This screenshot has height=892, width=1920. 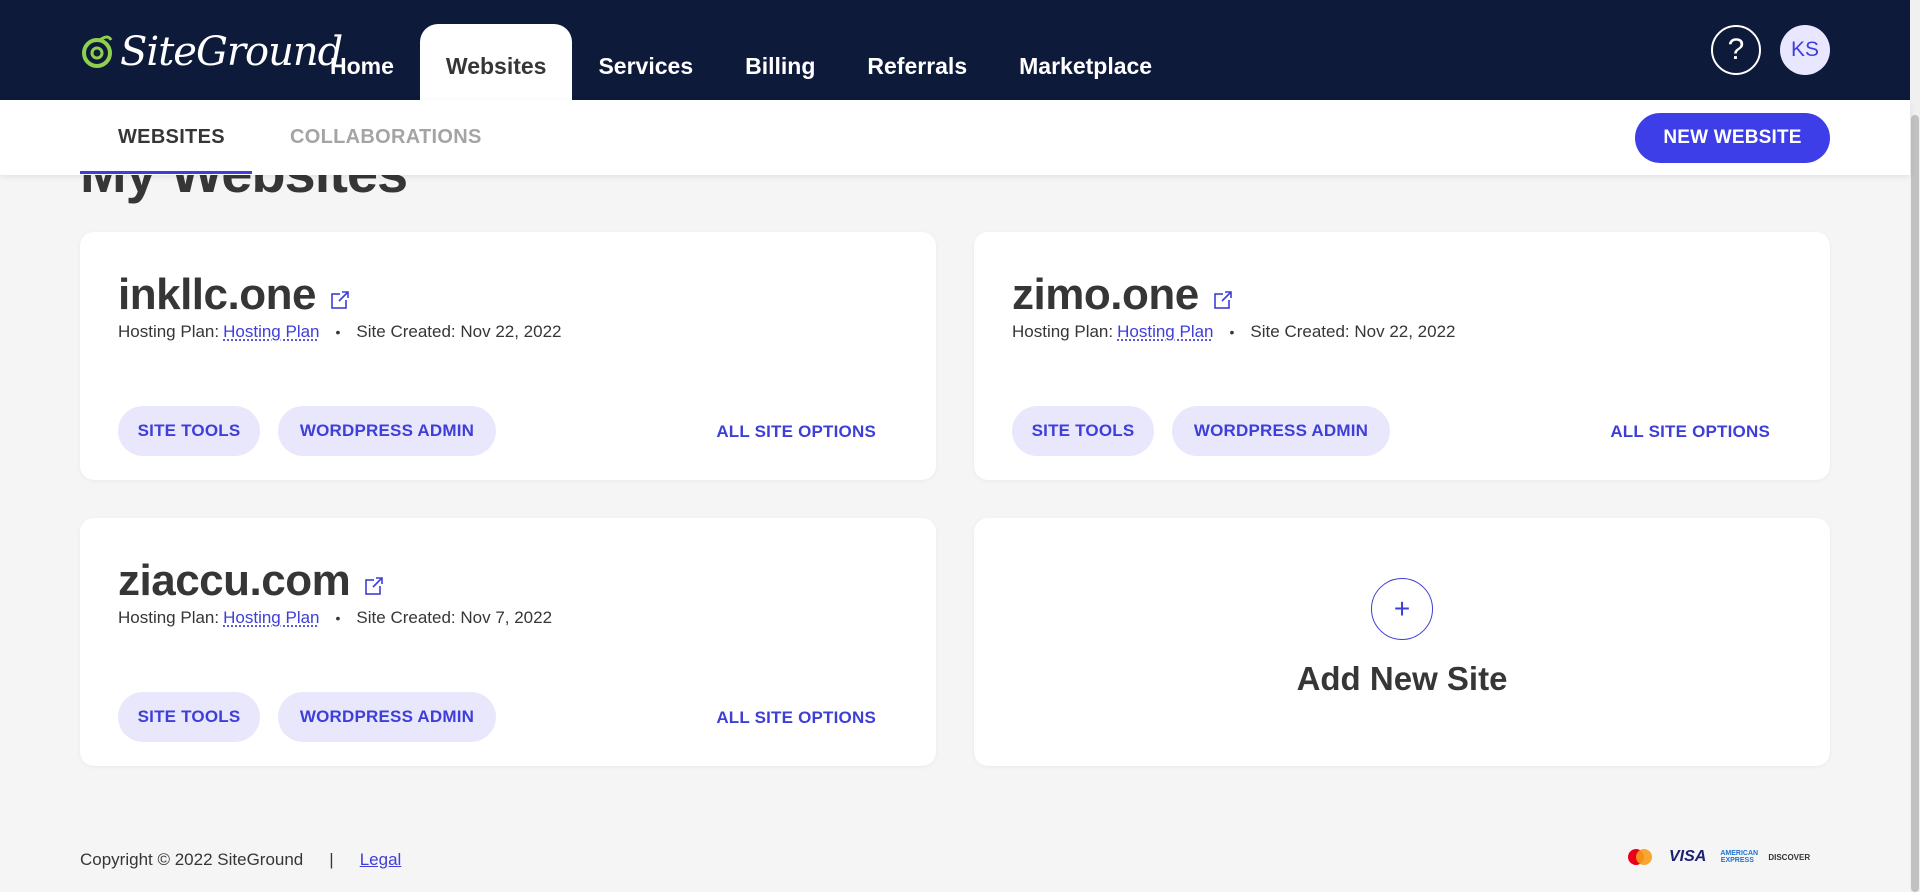 I want to click on discover-icon: DISCOVER, so click(x=1789, y=857).